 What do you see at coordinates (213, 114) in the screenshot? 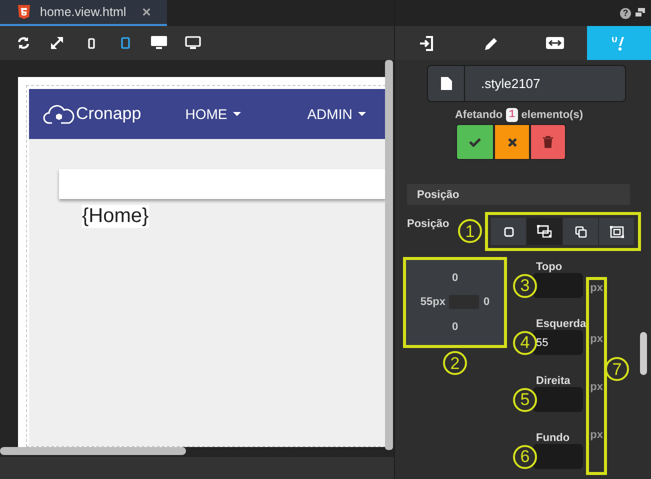
I see `nav-menu-item: HOME` at bounding box center [213, 114].